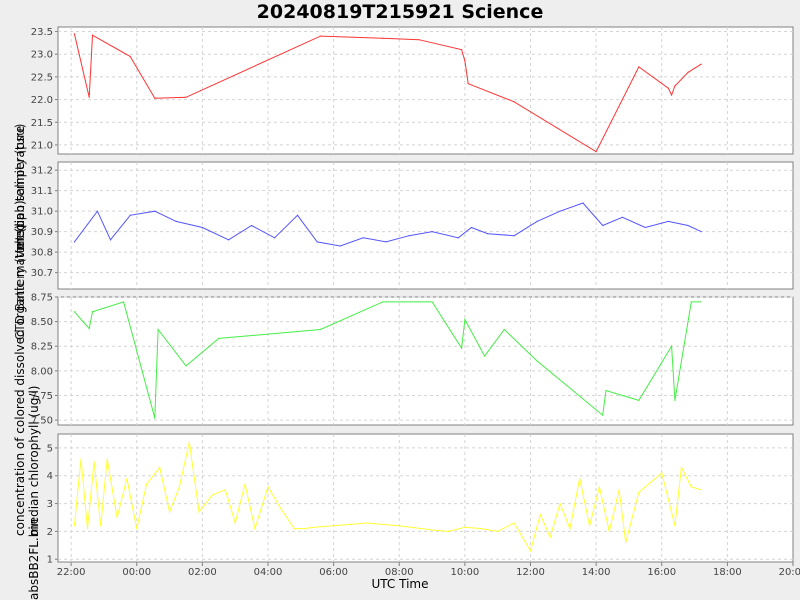 This screenshot has height=600, width=800. Describe the element at coordinates (42, 347) in the screenshot. I see `y-tick-label-cdom: 8.25` at that location.